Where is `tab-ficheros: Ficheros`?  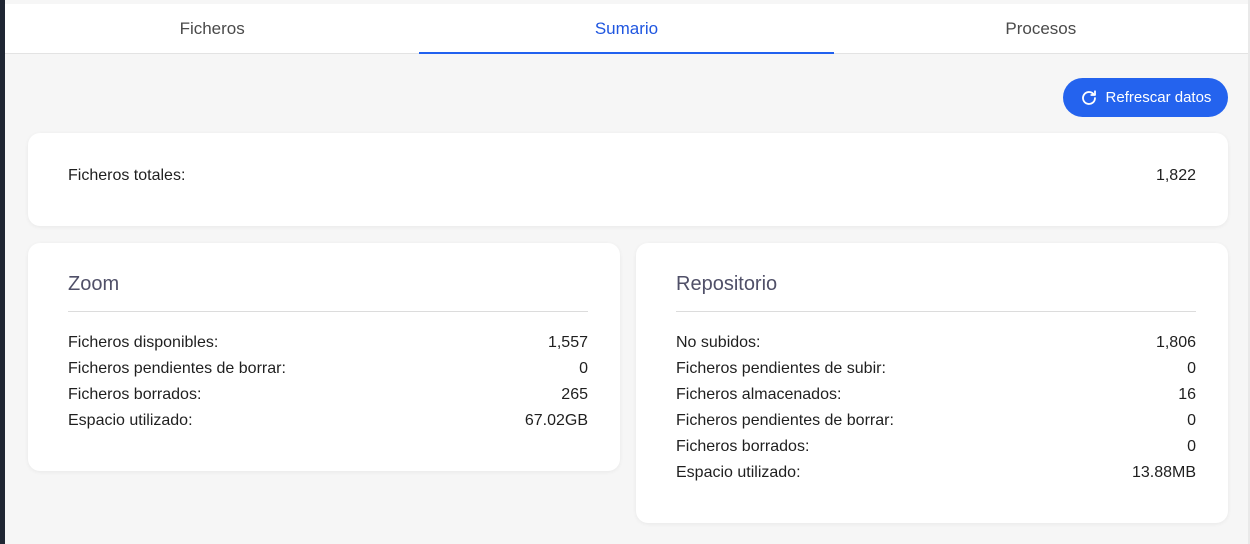 tab-ficheros: Ficheros is located at coordinates (212, 28).